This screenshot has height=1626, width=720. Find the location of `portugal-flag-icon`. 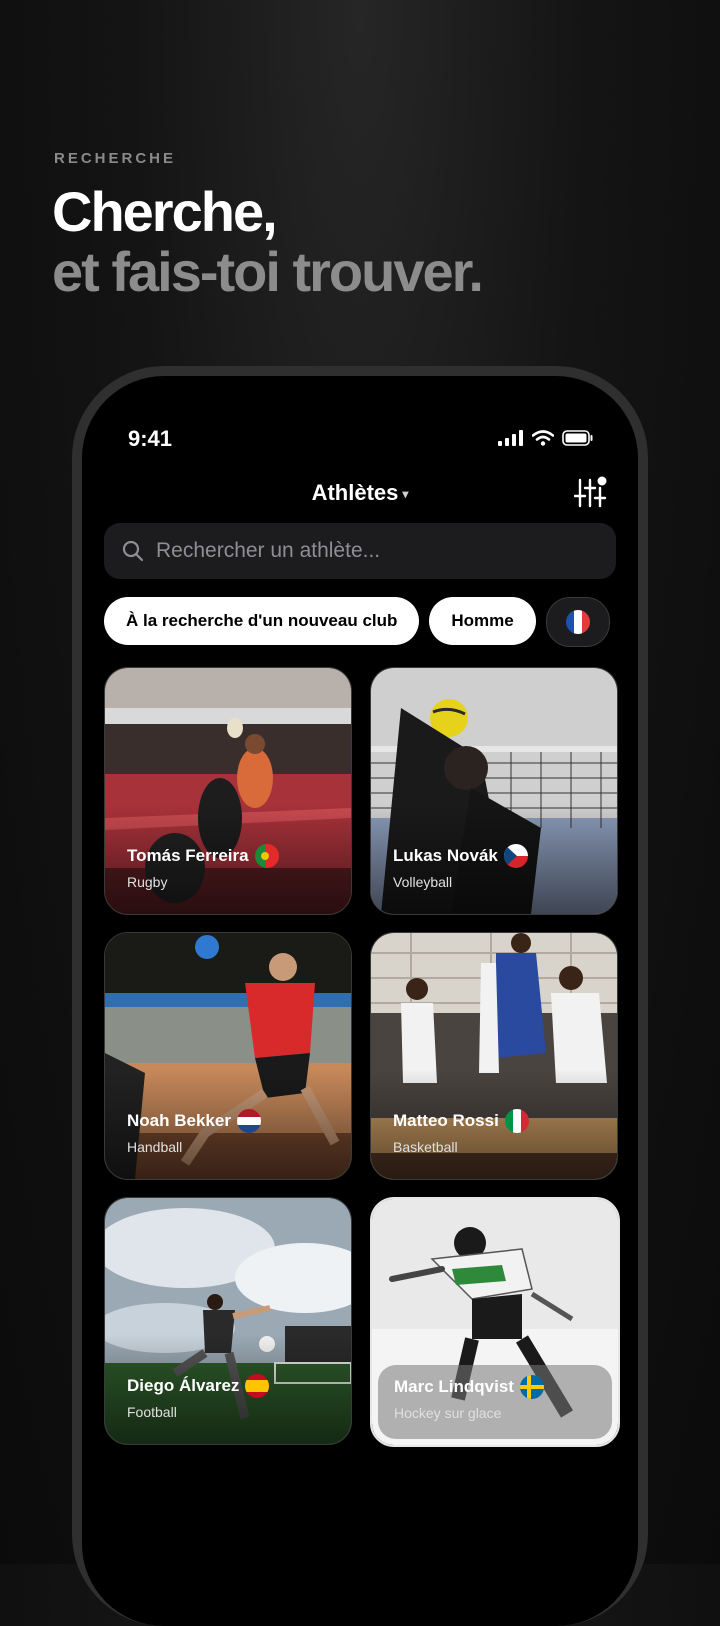

portugal-flag-icon is located at coordinates (266, 856).